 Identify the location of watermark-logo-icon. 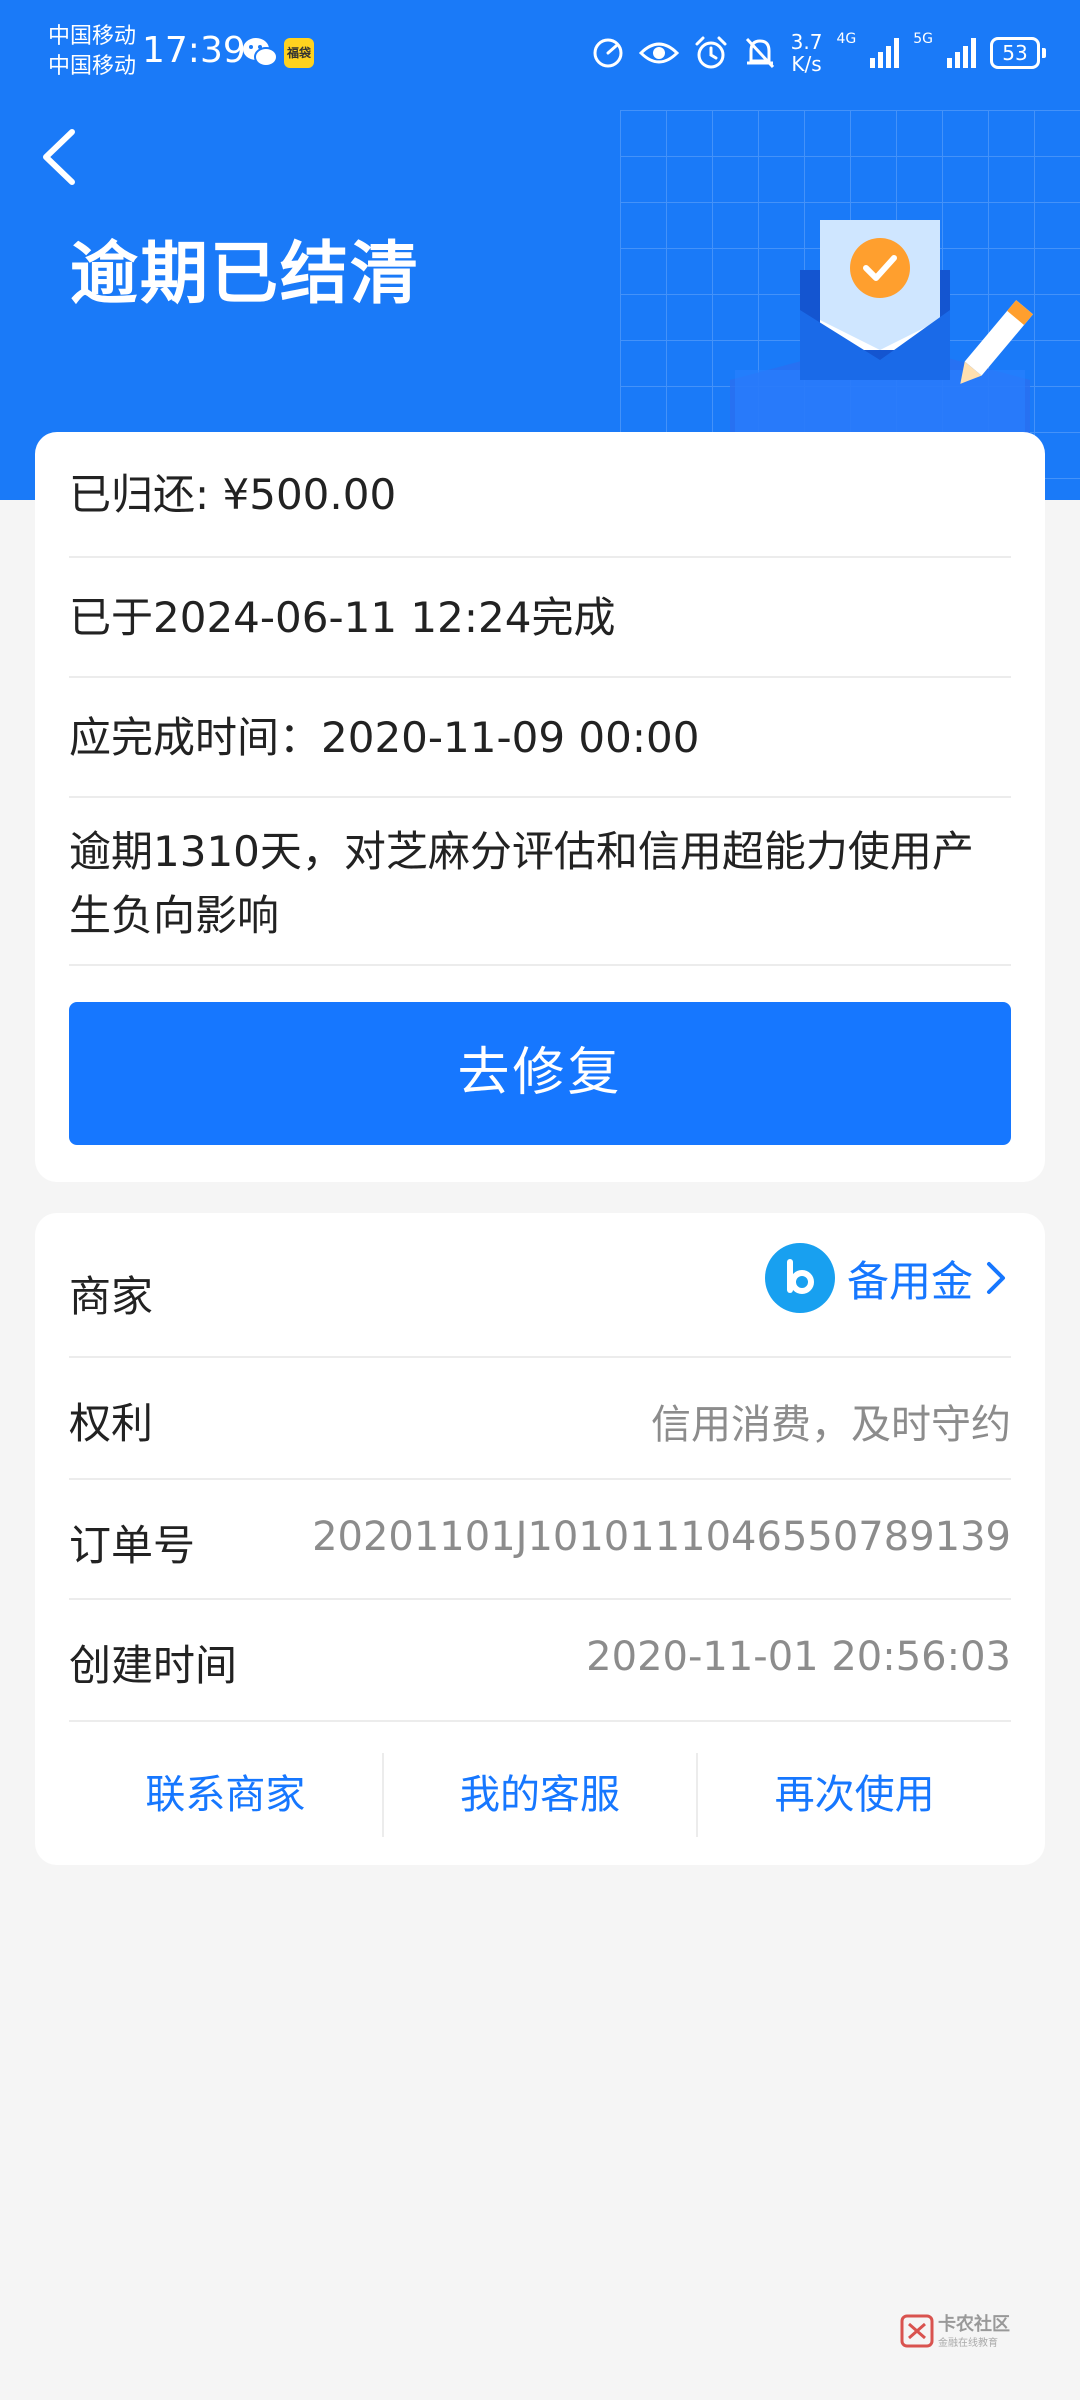
(917, 2331).